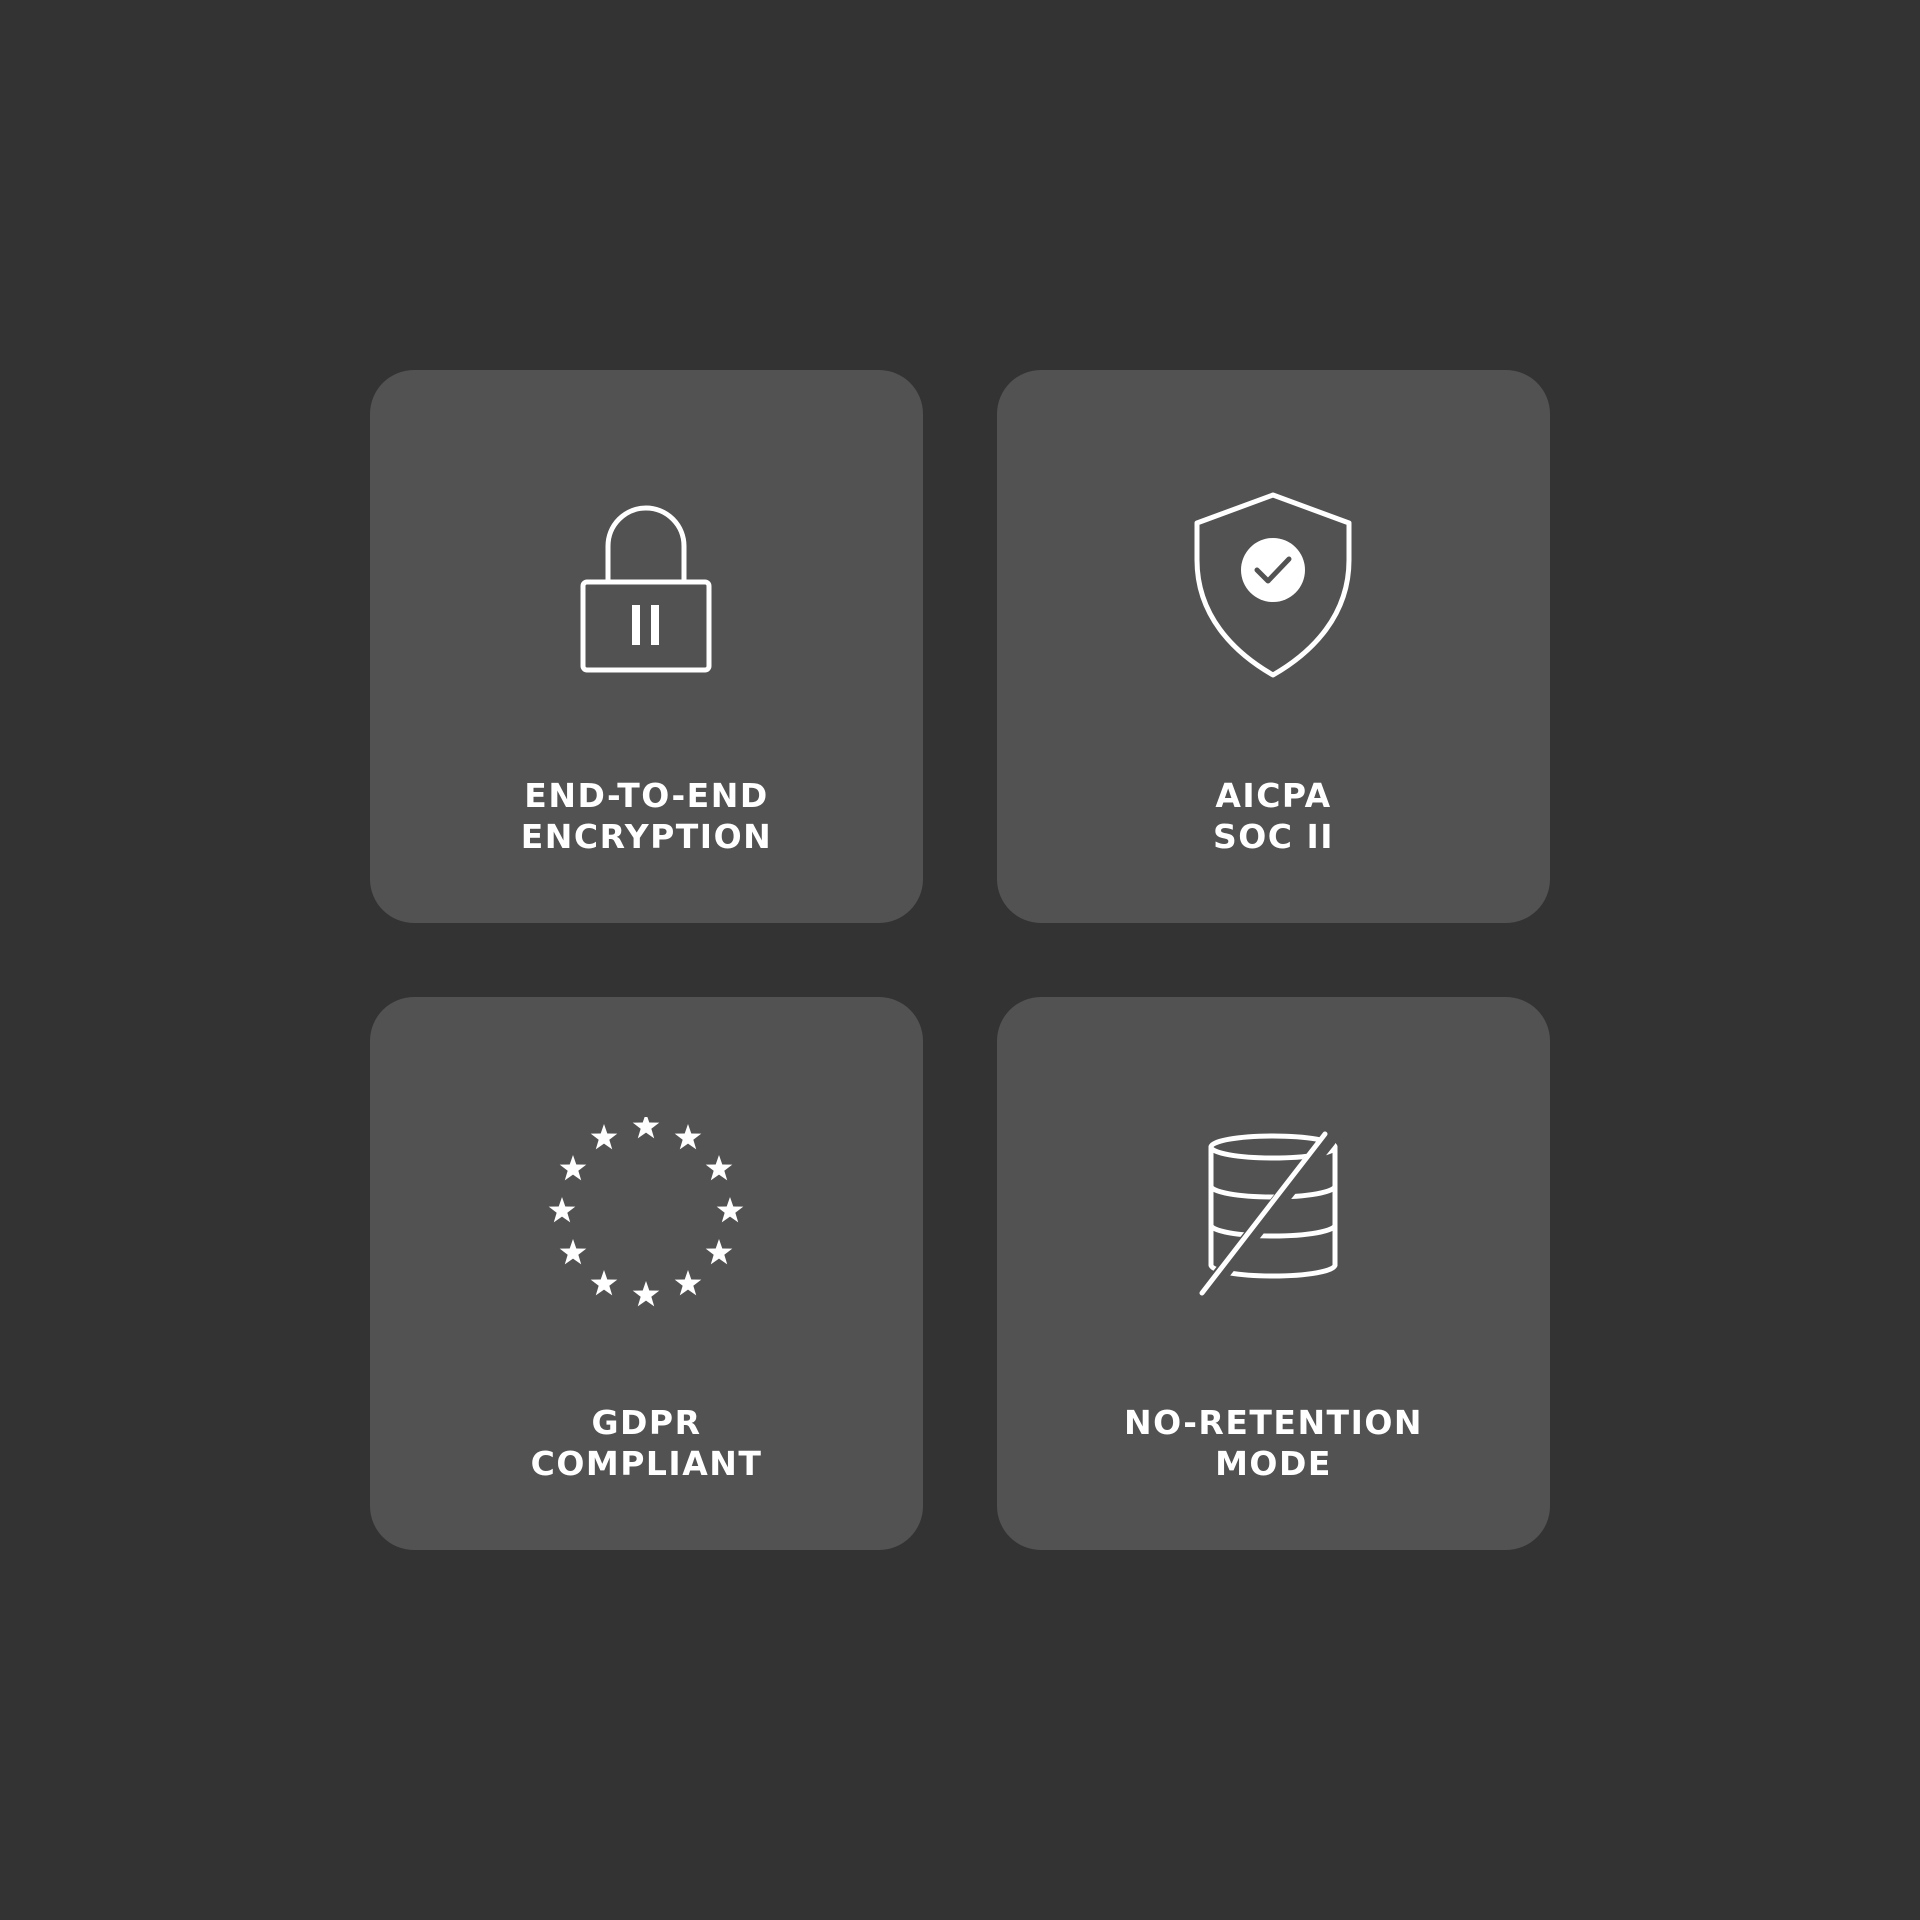  Describe the element at coordinates (646, 1237) in the screenshot. I see `eu-stars-icon` at that location.